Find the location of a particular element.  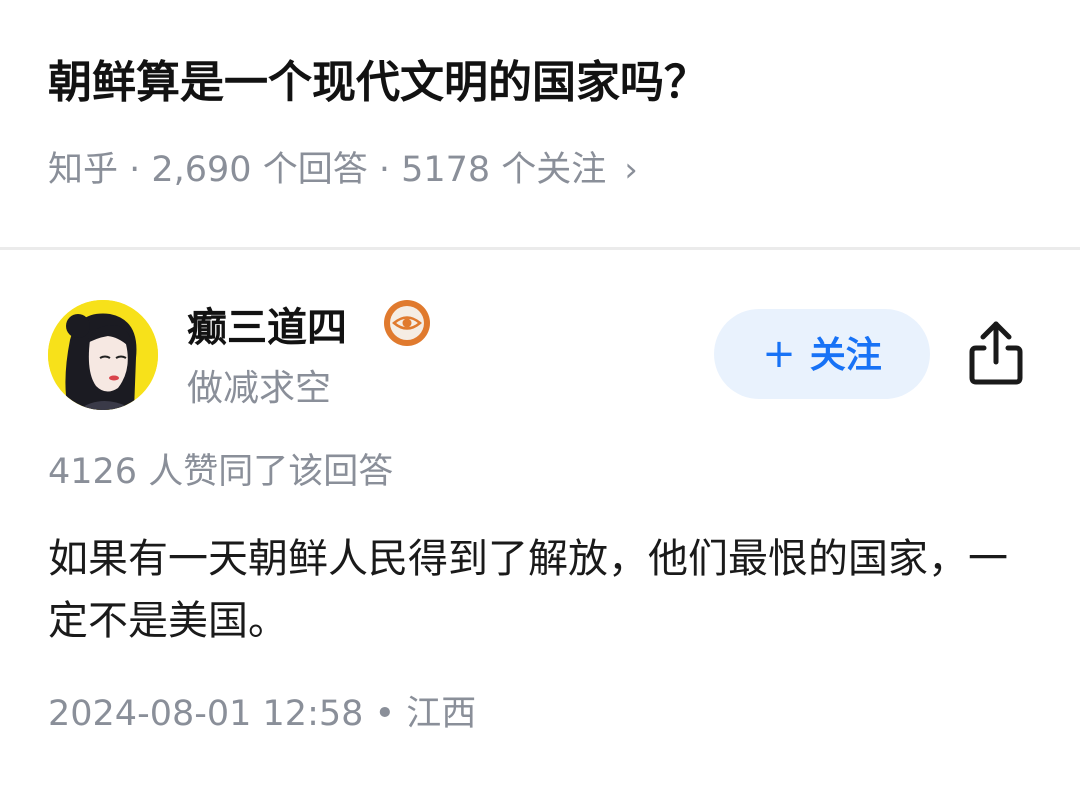

likes-count: 4126 人赞同了该回答 is located at coordinates (221, 472).